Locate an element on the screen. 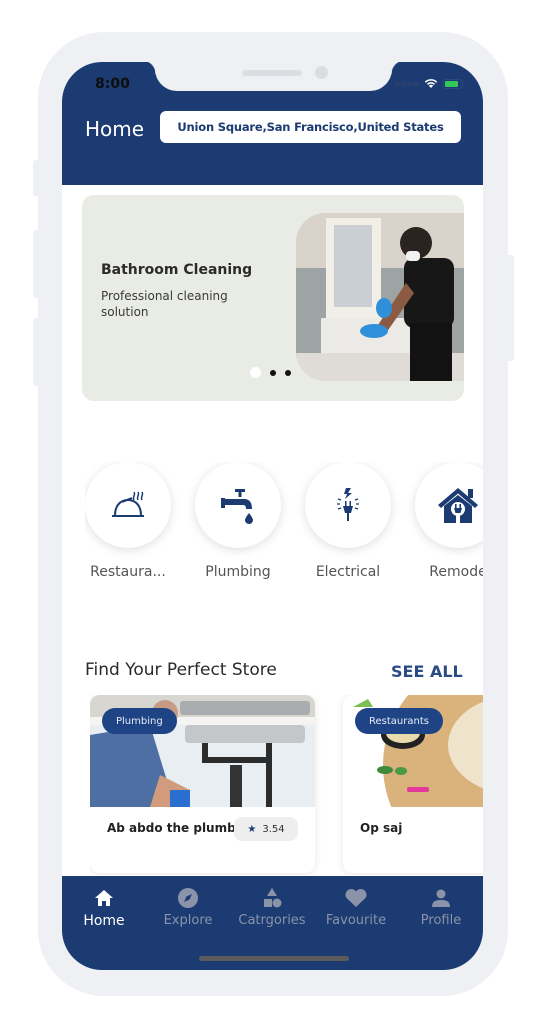 The width and height of the screenshot is (541, 1024). battery-icon is located at coordinates (453, 83).